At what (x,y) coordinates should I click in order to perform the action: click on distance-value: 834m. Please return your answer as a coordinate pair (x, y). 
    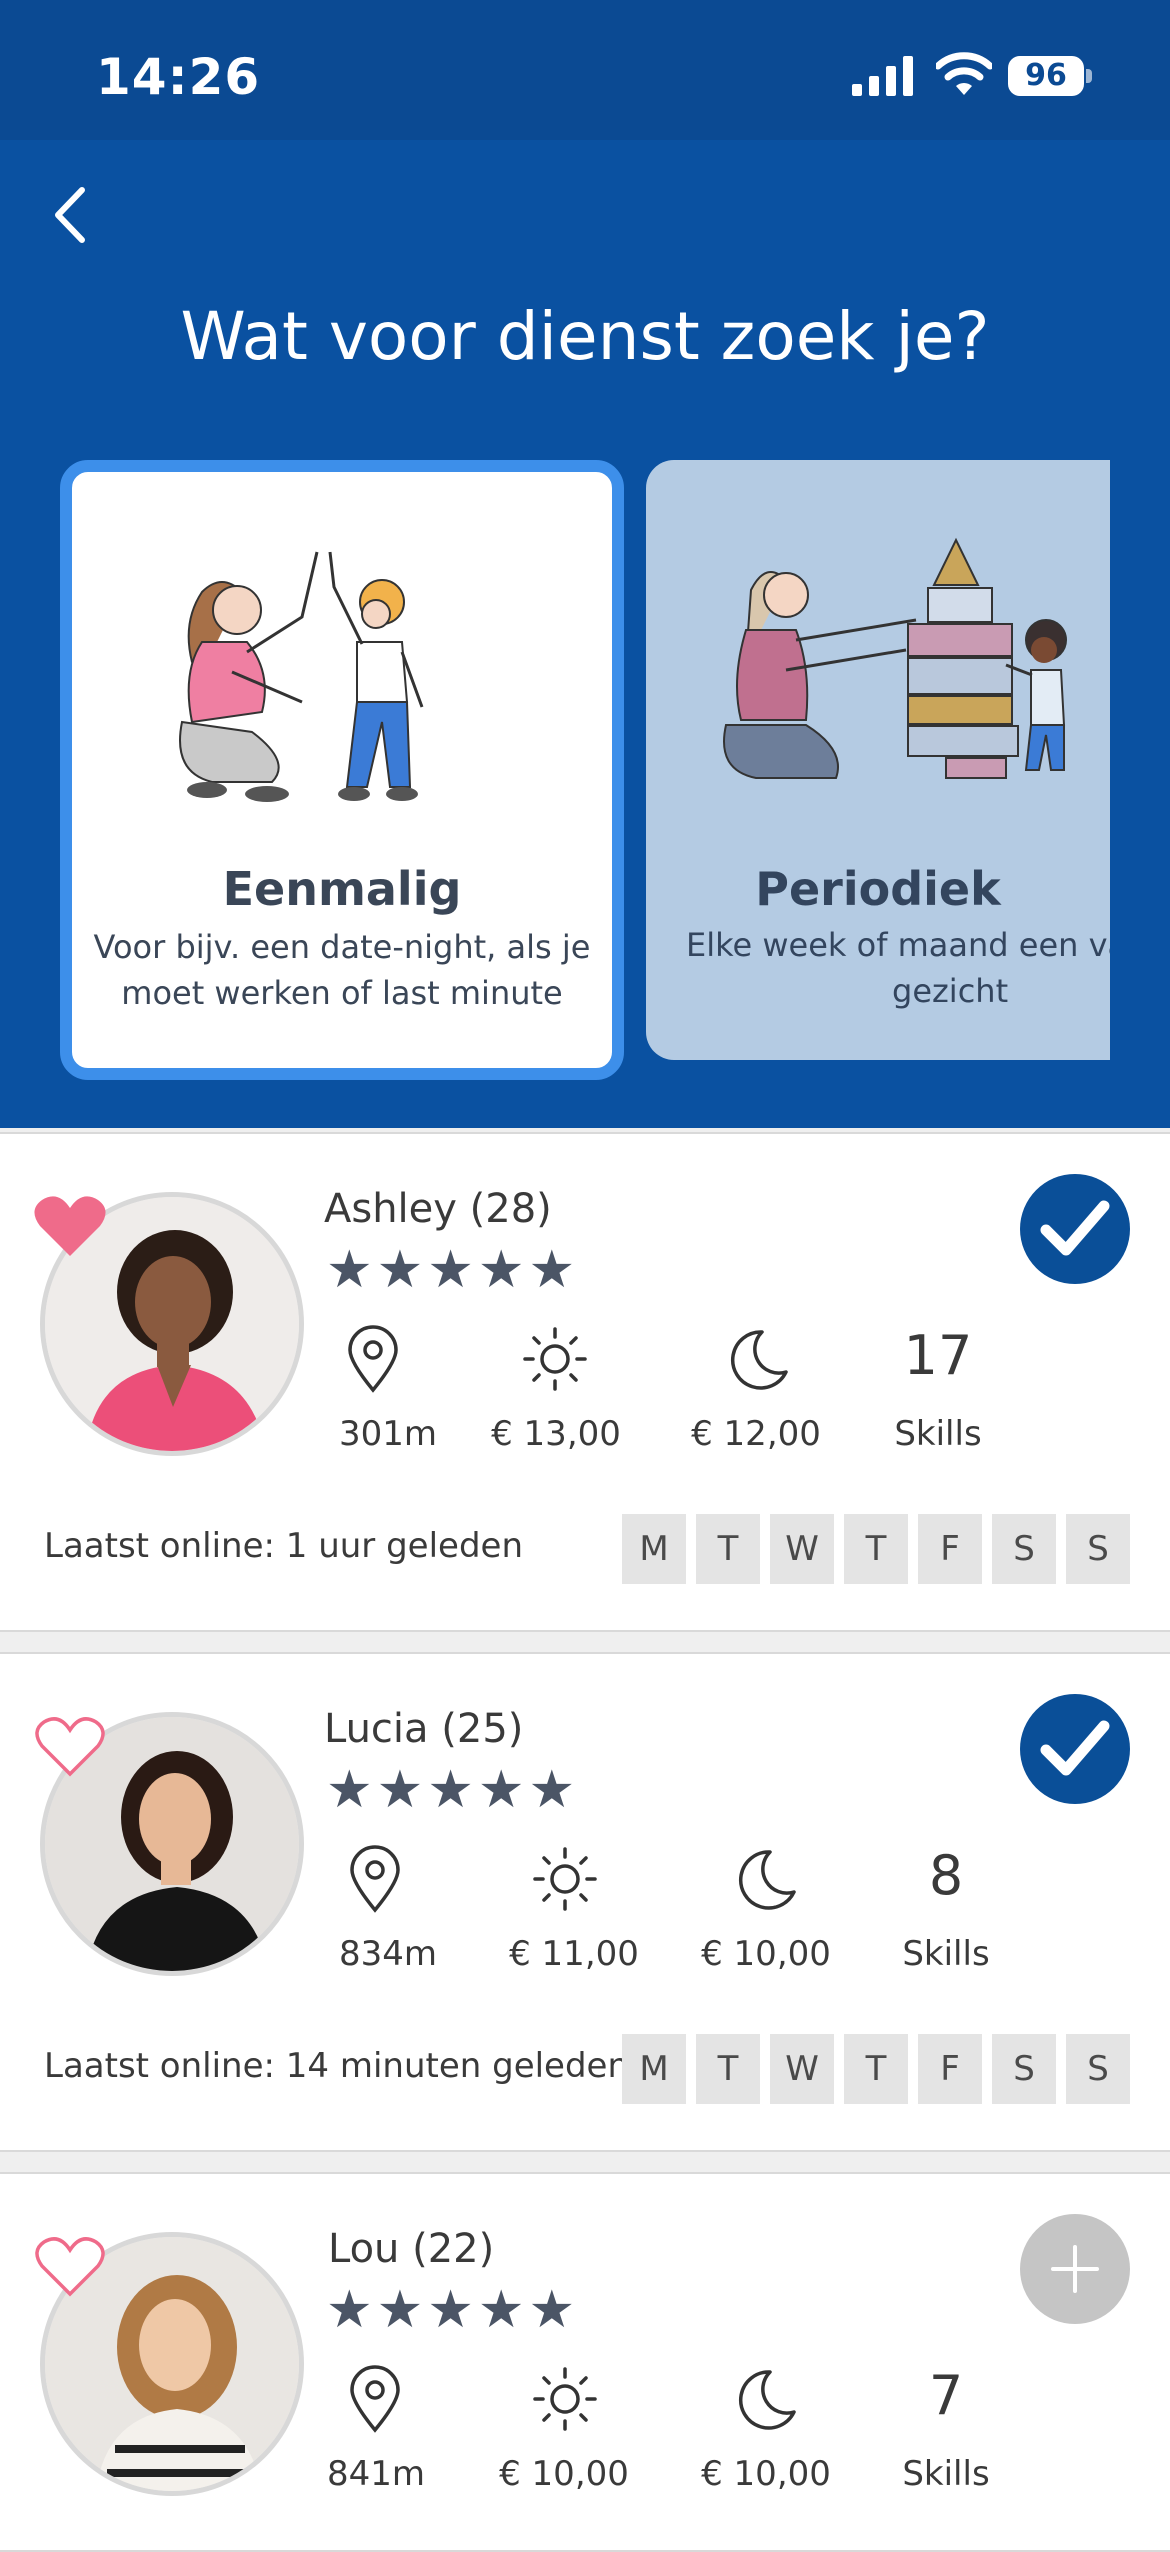
    Looking at the image, I should click on (387, 1954).